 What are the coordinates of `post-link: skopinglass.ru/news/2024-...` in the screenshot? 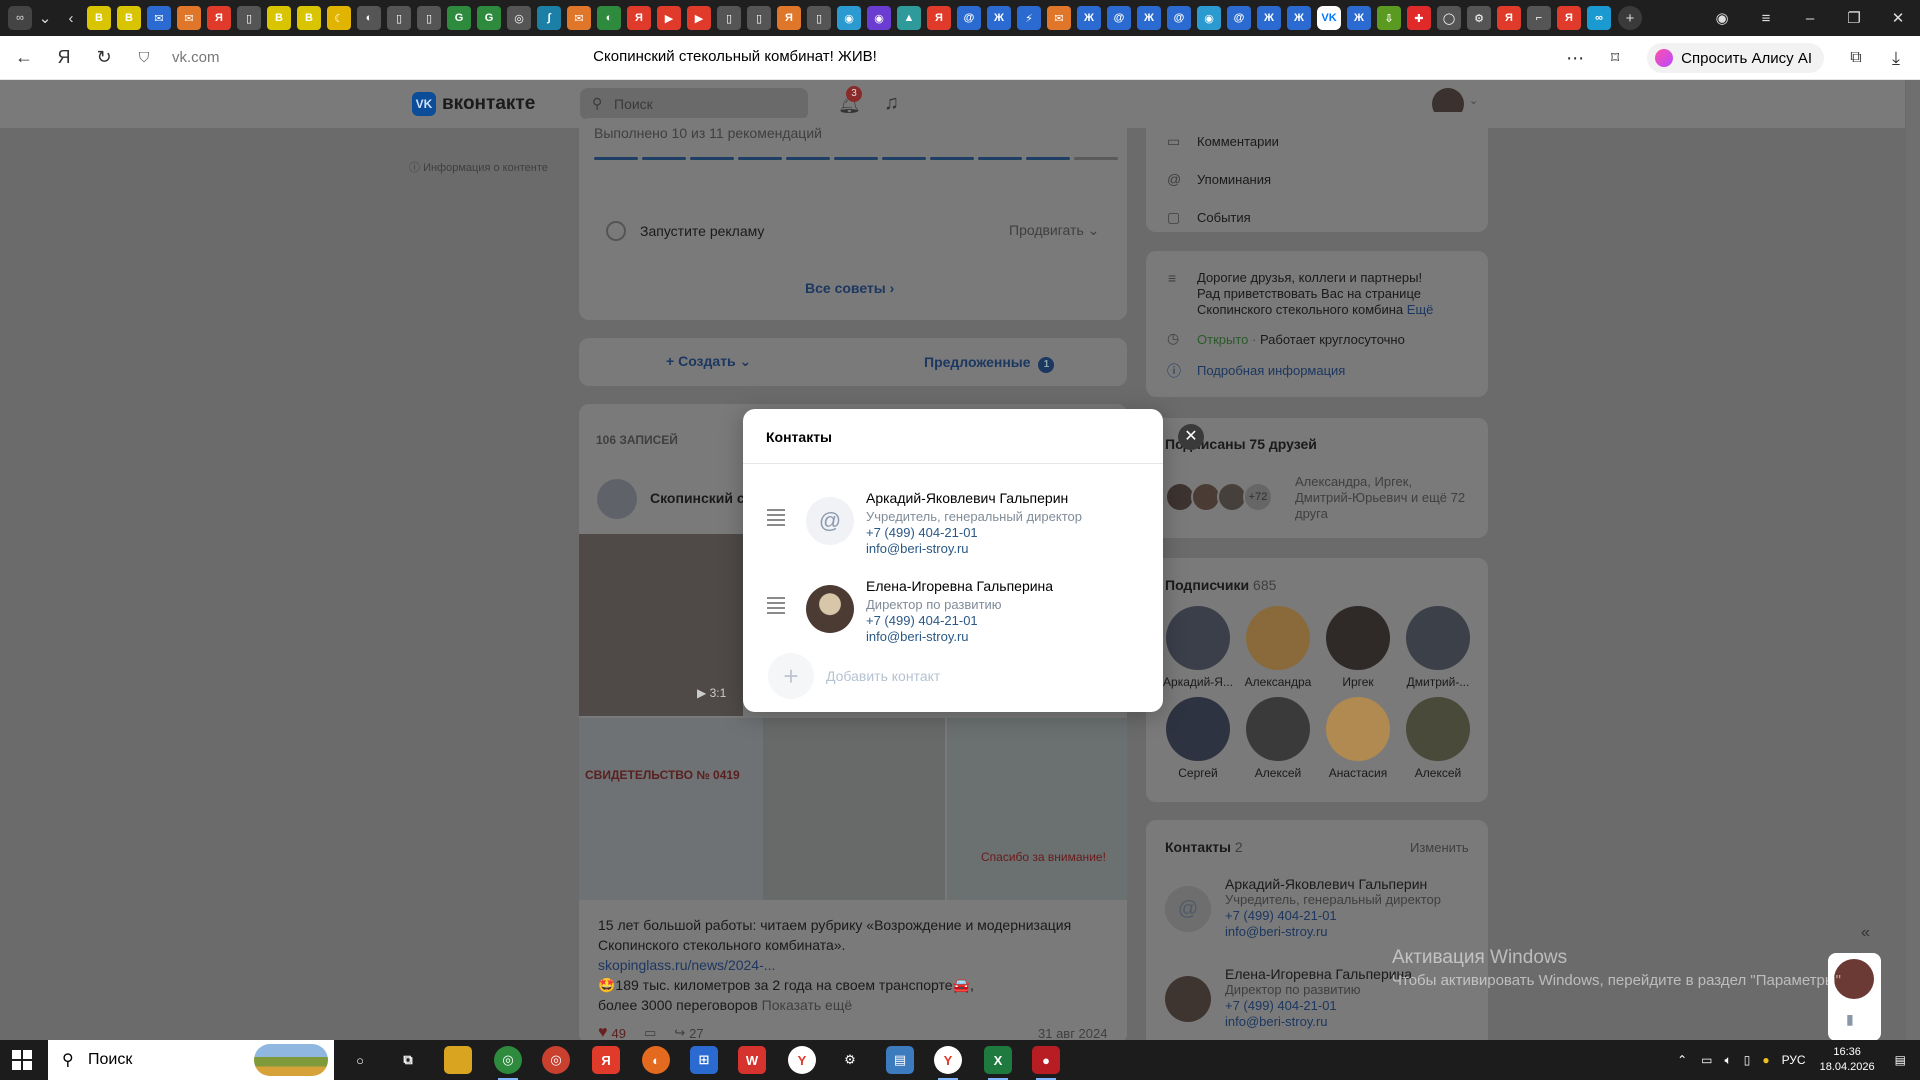 It's located at (834, 965).